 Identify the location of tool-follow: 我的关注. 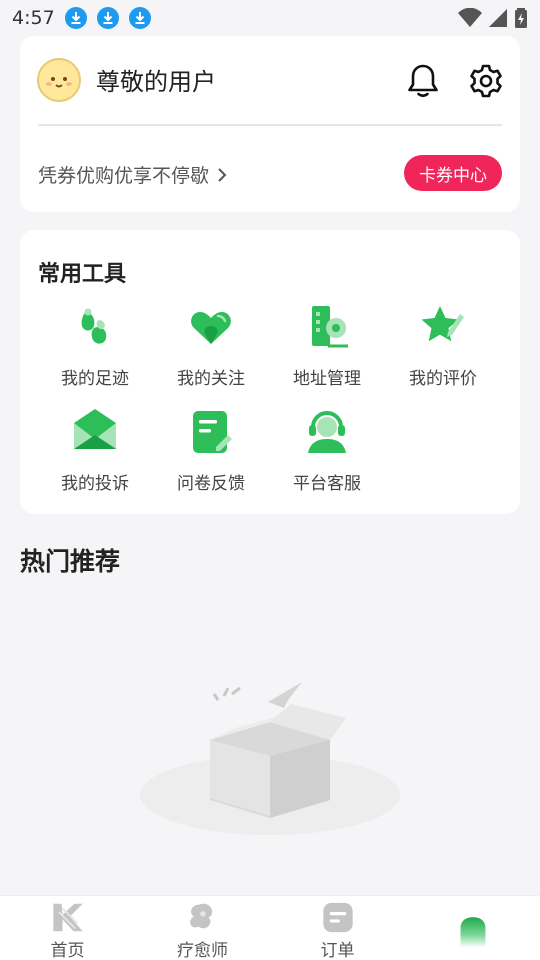
(211, 349).